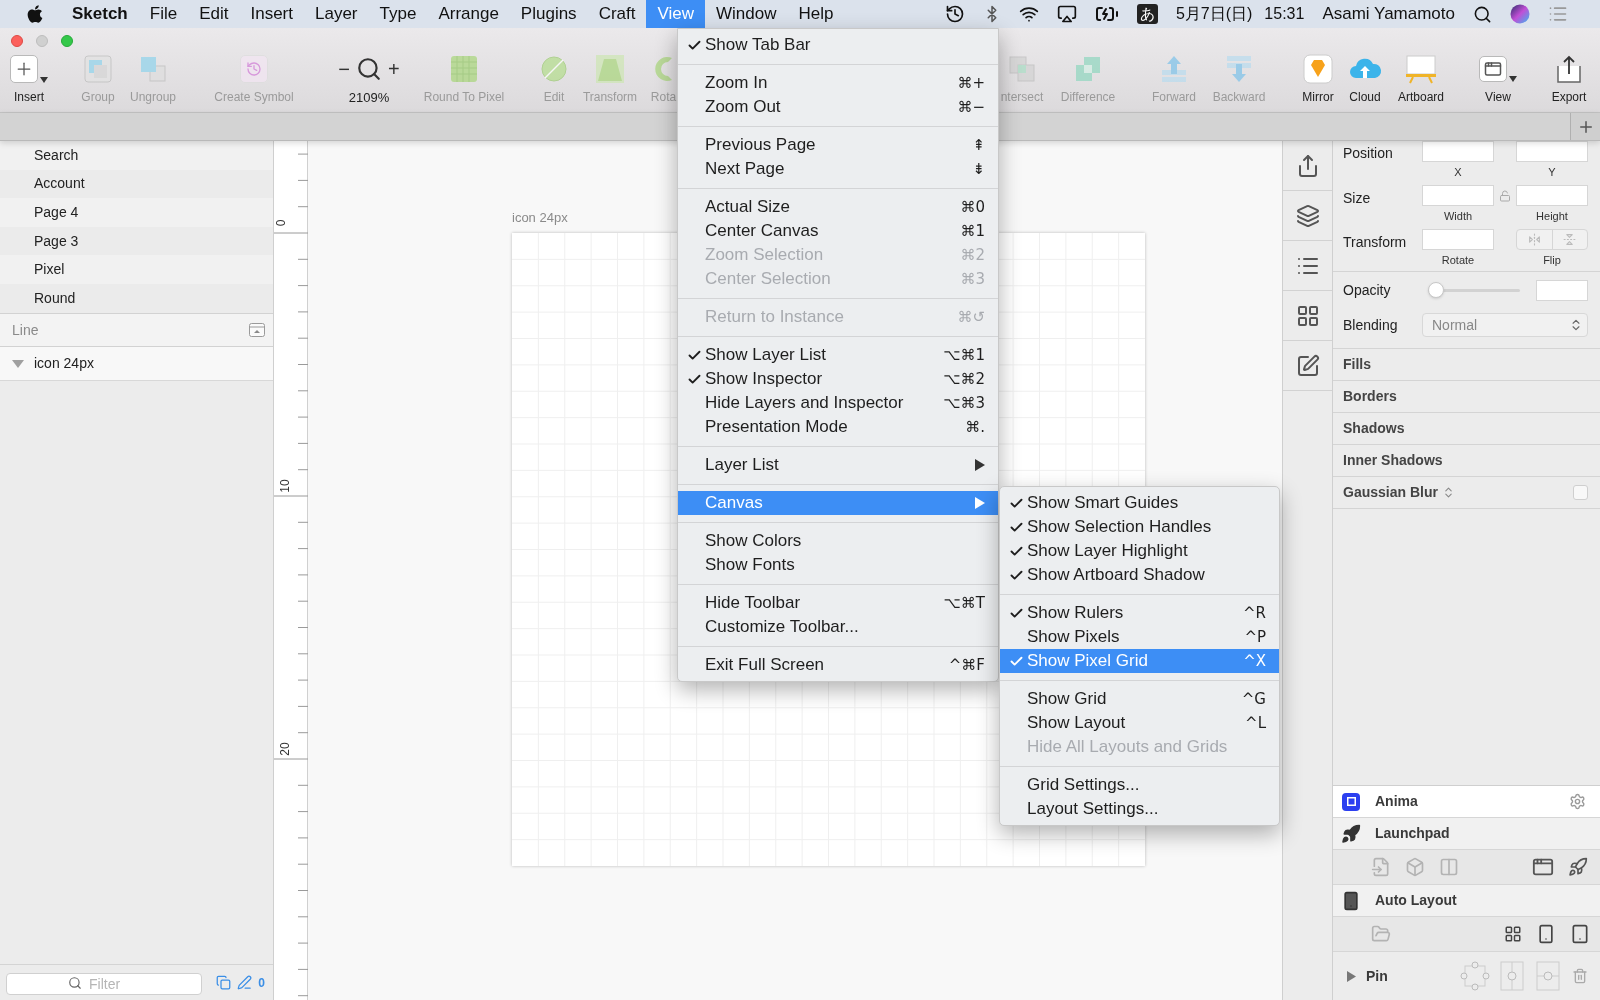 The image size is (1600, 1000). What do you see at coordinates (1415, 867) in the screenshot?
I see `cube-icon` at bounding box center [1415, 867].